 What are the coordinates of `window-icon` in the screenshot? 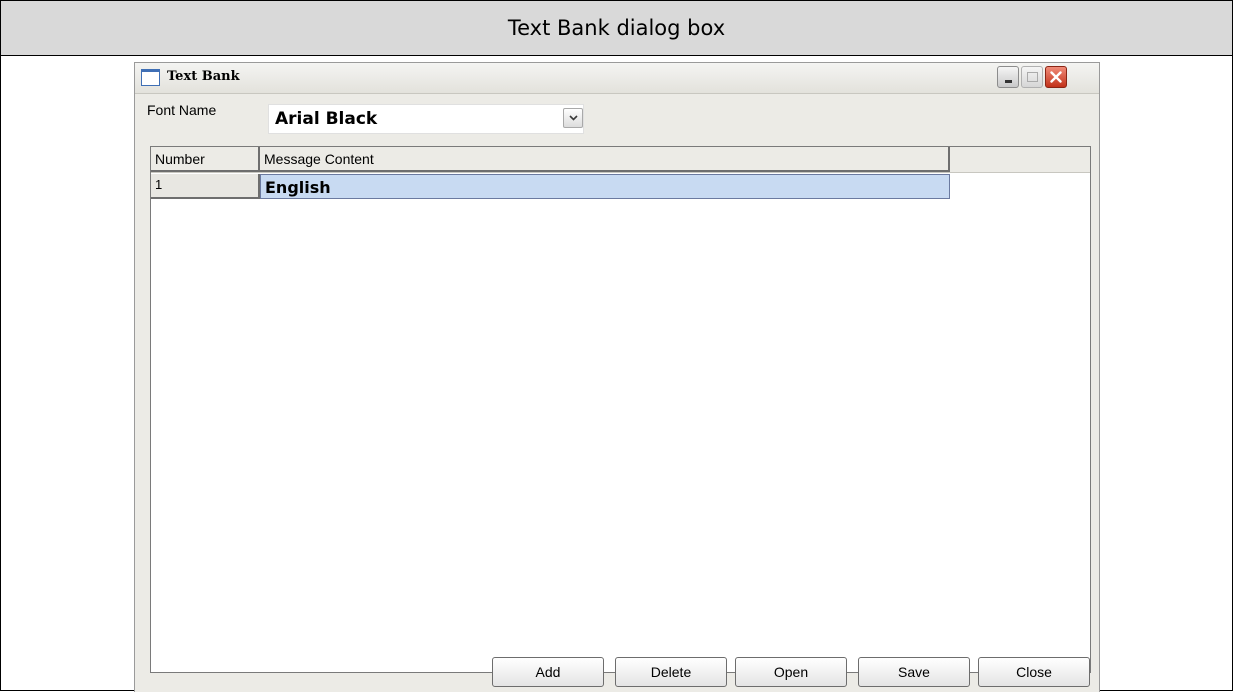 It's located at (150, 77).